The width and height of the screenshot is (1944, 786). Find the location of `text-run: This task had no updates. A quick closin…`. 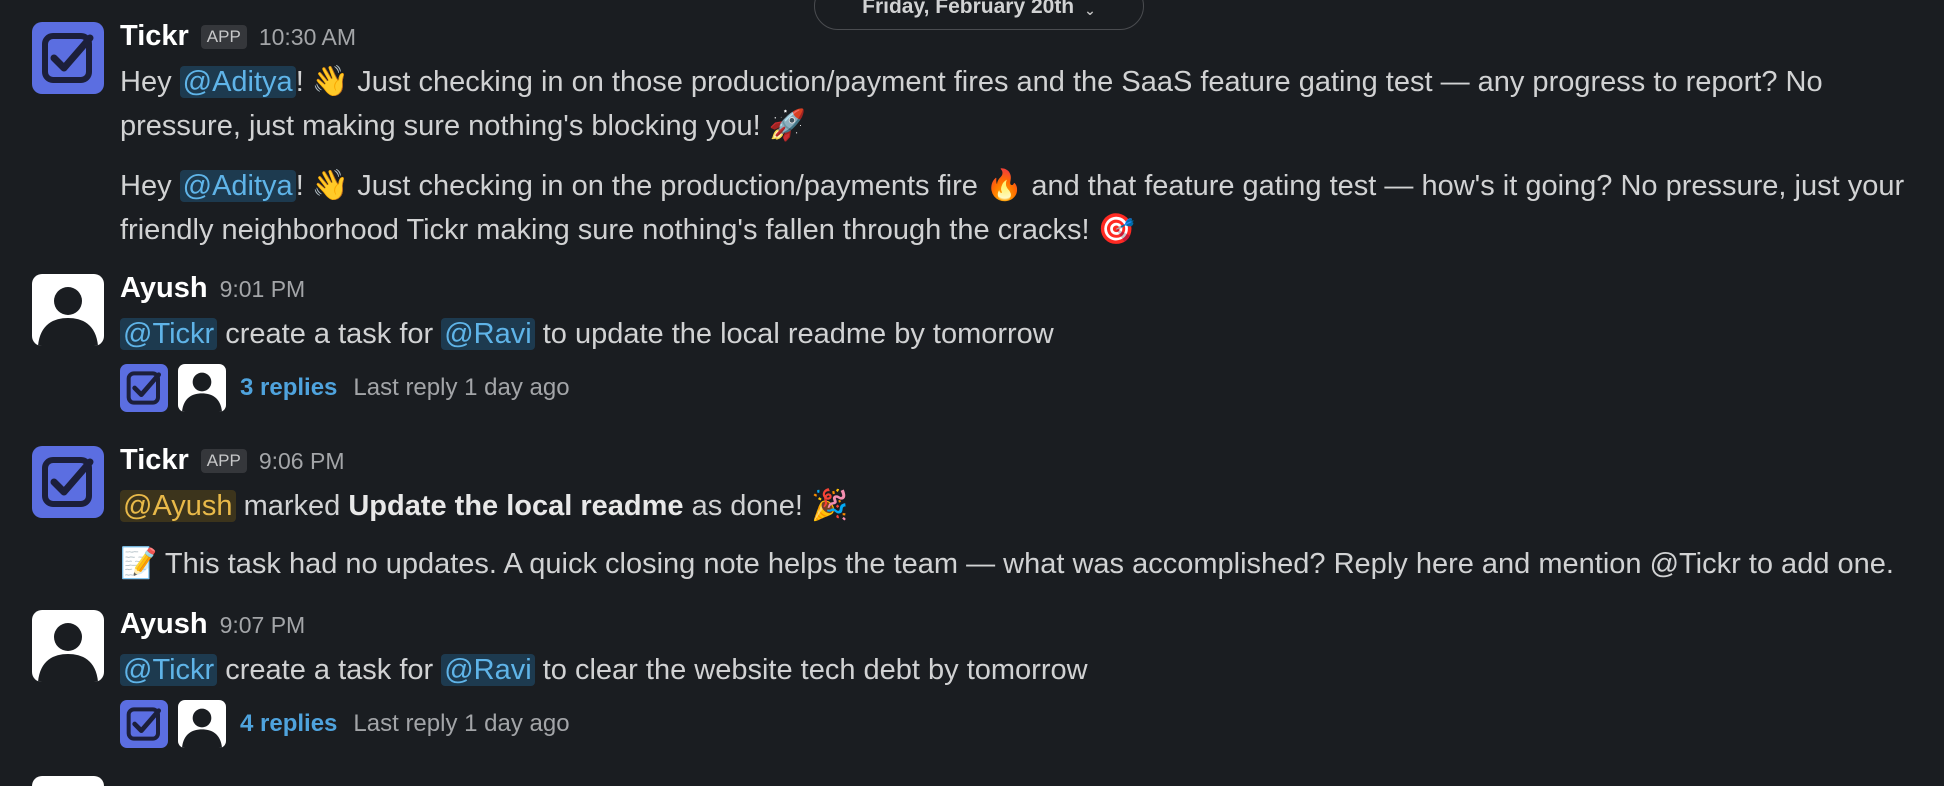

text-run: This task had no updates. A quick closin… is located at coordinates (1025, 564).